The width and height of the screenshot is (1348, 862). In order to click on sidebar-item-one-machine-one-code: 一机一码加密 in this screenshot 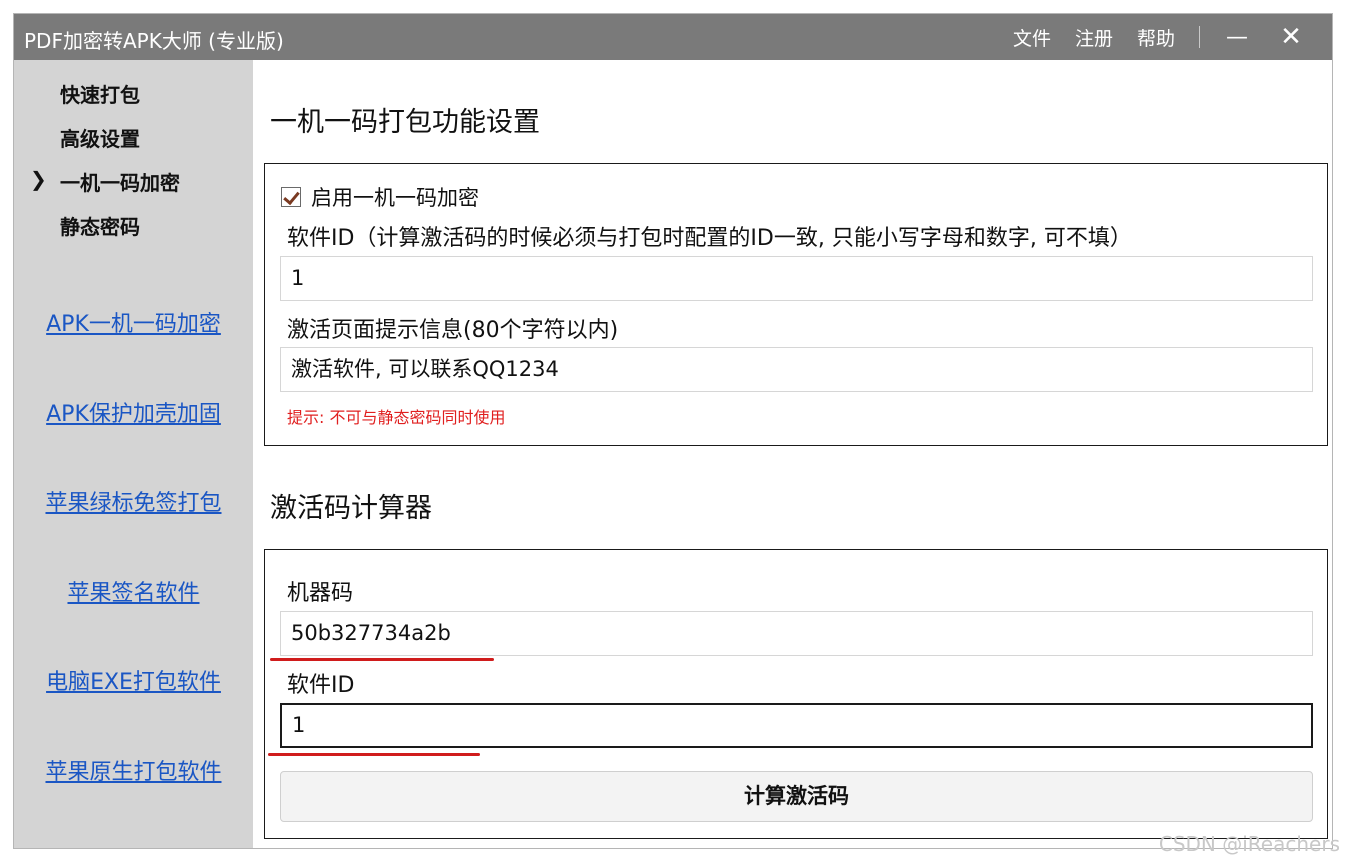, I will do `click(120, 181)`.